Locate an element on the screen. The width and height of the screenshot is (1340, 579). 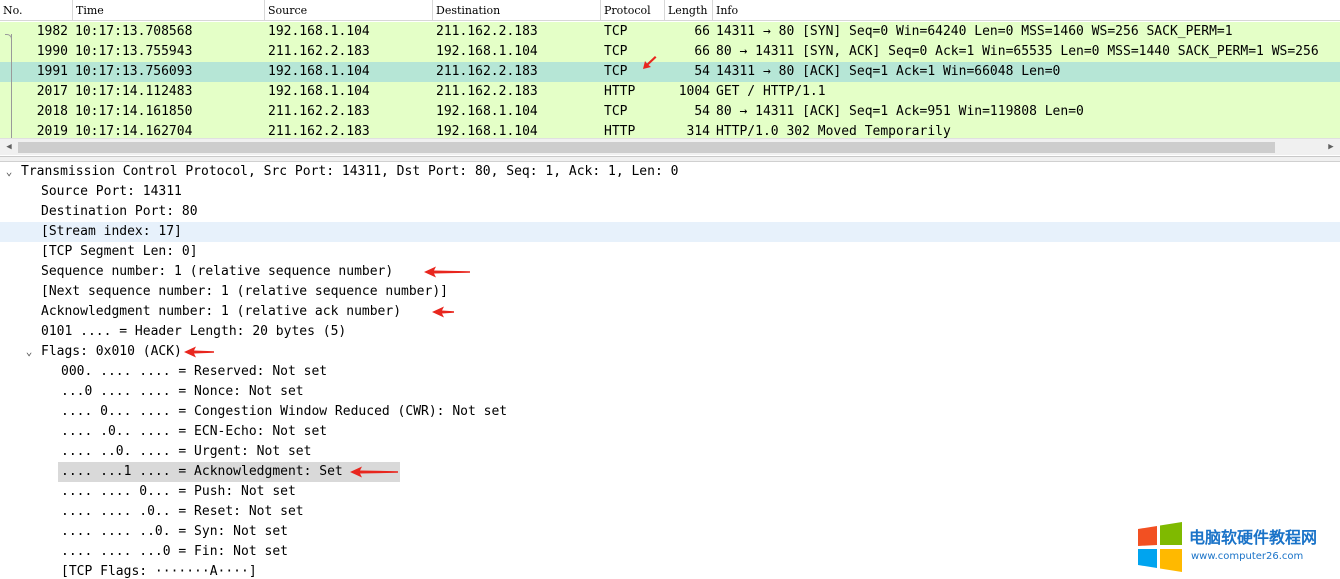
scroll-left-arrow-icon: ◀ is located at coordinates (9, 147).